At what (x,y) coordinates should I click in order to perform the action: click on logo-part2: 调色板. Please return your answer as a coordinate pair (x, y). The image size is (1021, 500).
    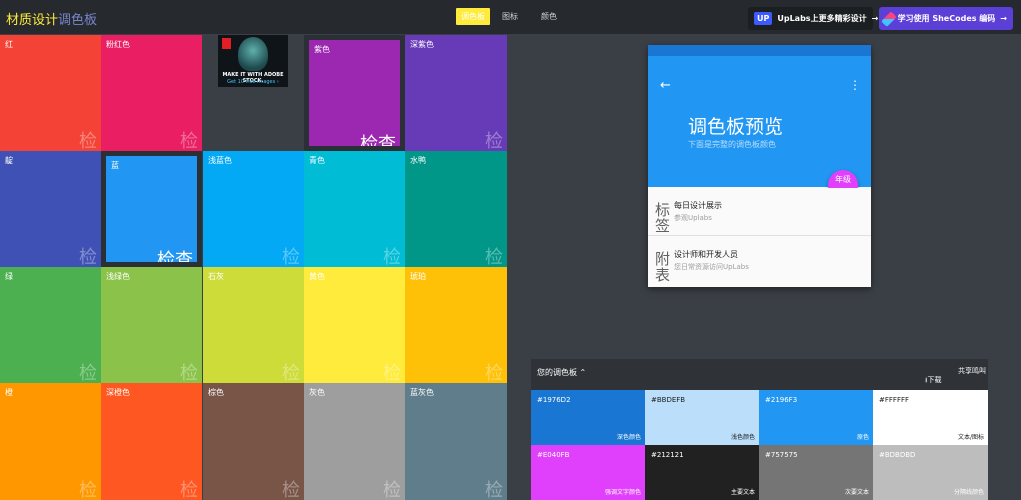
    Looking at the image, I should click on (78, 20).